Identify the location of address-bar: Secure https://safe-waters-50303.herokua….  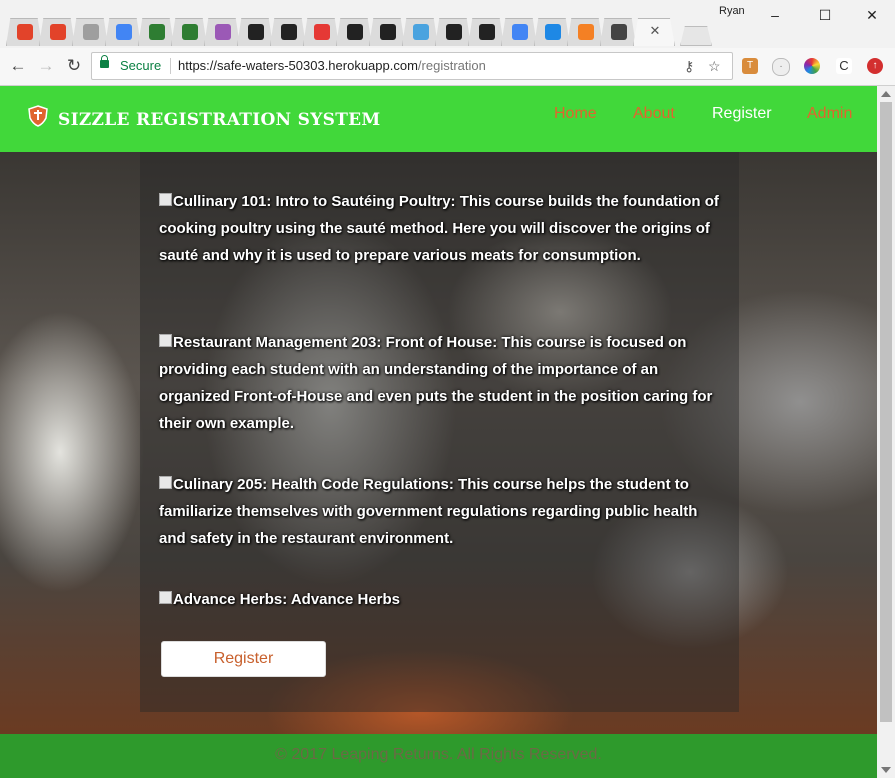
(412, 66).